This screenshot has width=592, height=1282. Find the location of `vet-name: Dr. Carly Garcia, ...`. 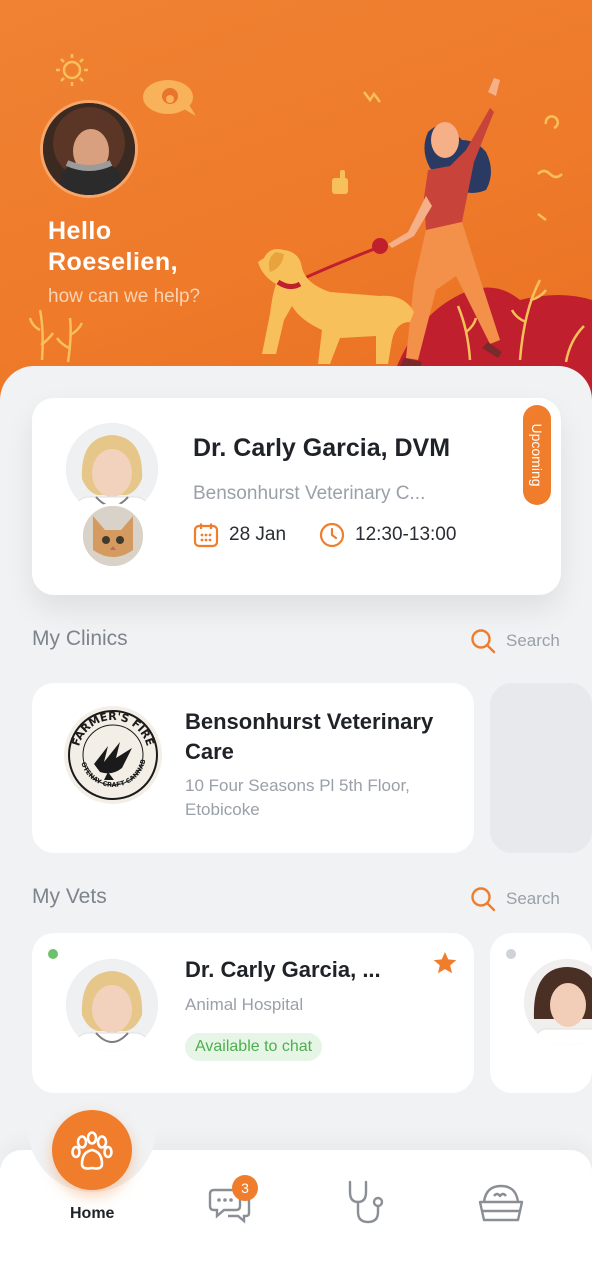

vet-name: Dr. Carly Garcia, ... is located at coordinates (283, 969).